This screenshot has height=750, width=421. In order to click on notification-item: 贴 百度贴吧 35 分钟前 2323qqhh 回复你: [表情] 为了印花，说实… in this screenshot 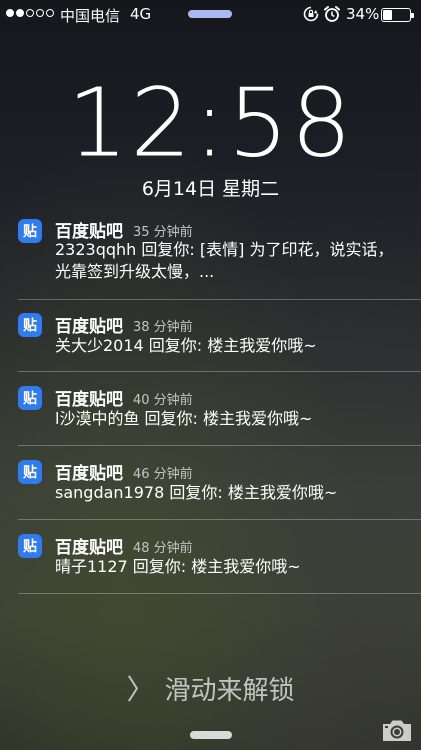, I will do `click(210, 250)`.